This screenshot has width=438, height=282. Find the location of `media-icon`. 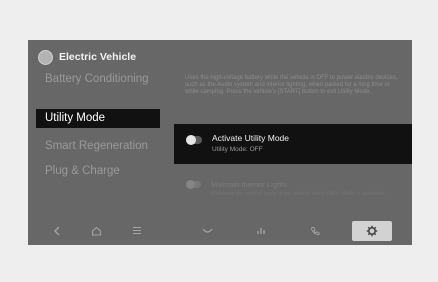

media-icon is located at coordinates (261, 231).